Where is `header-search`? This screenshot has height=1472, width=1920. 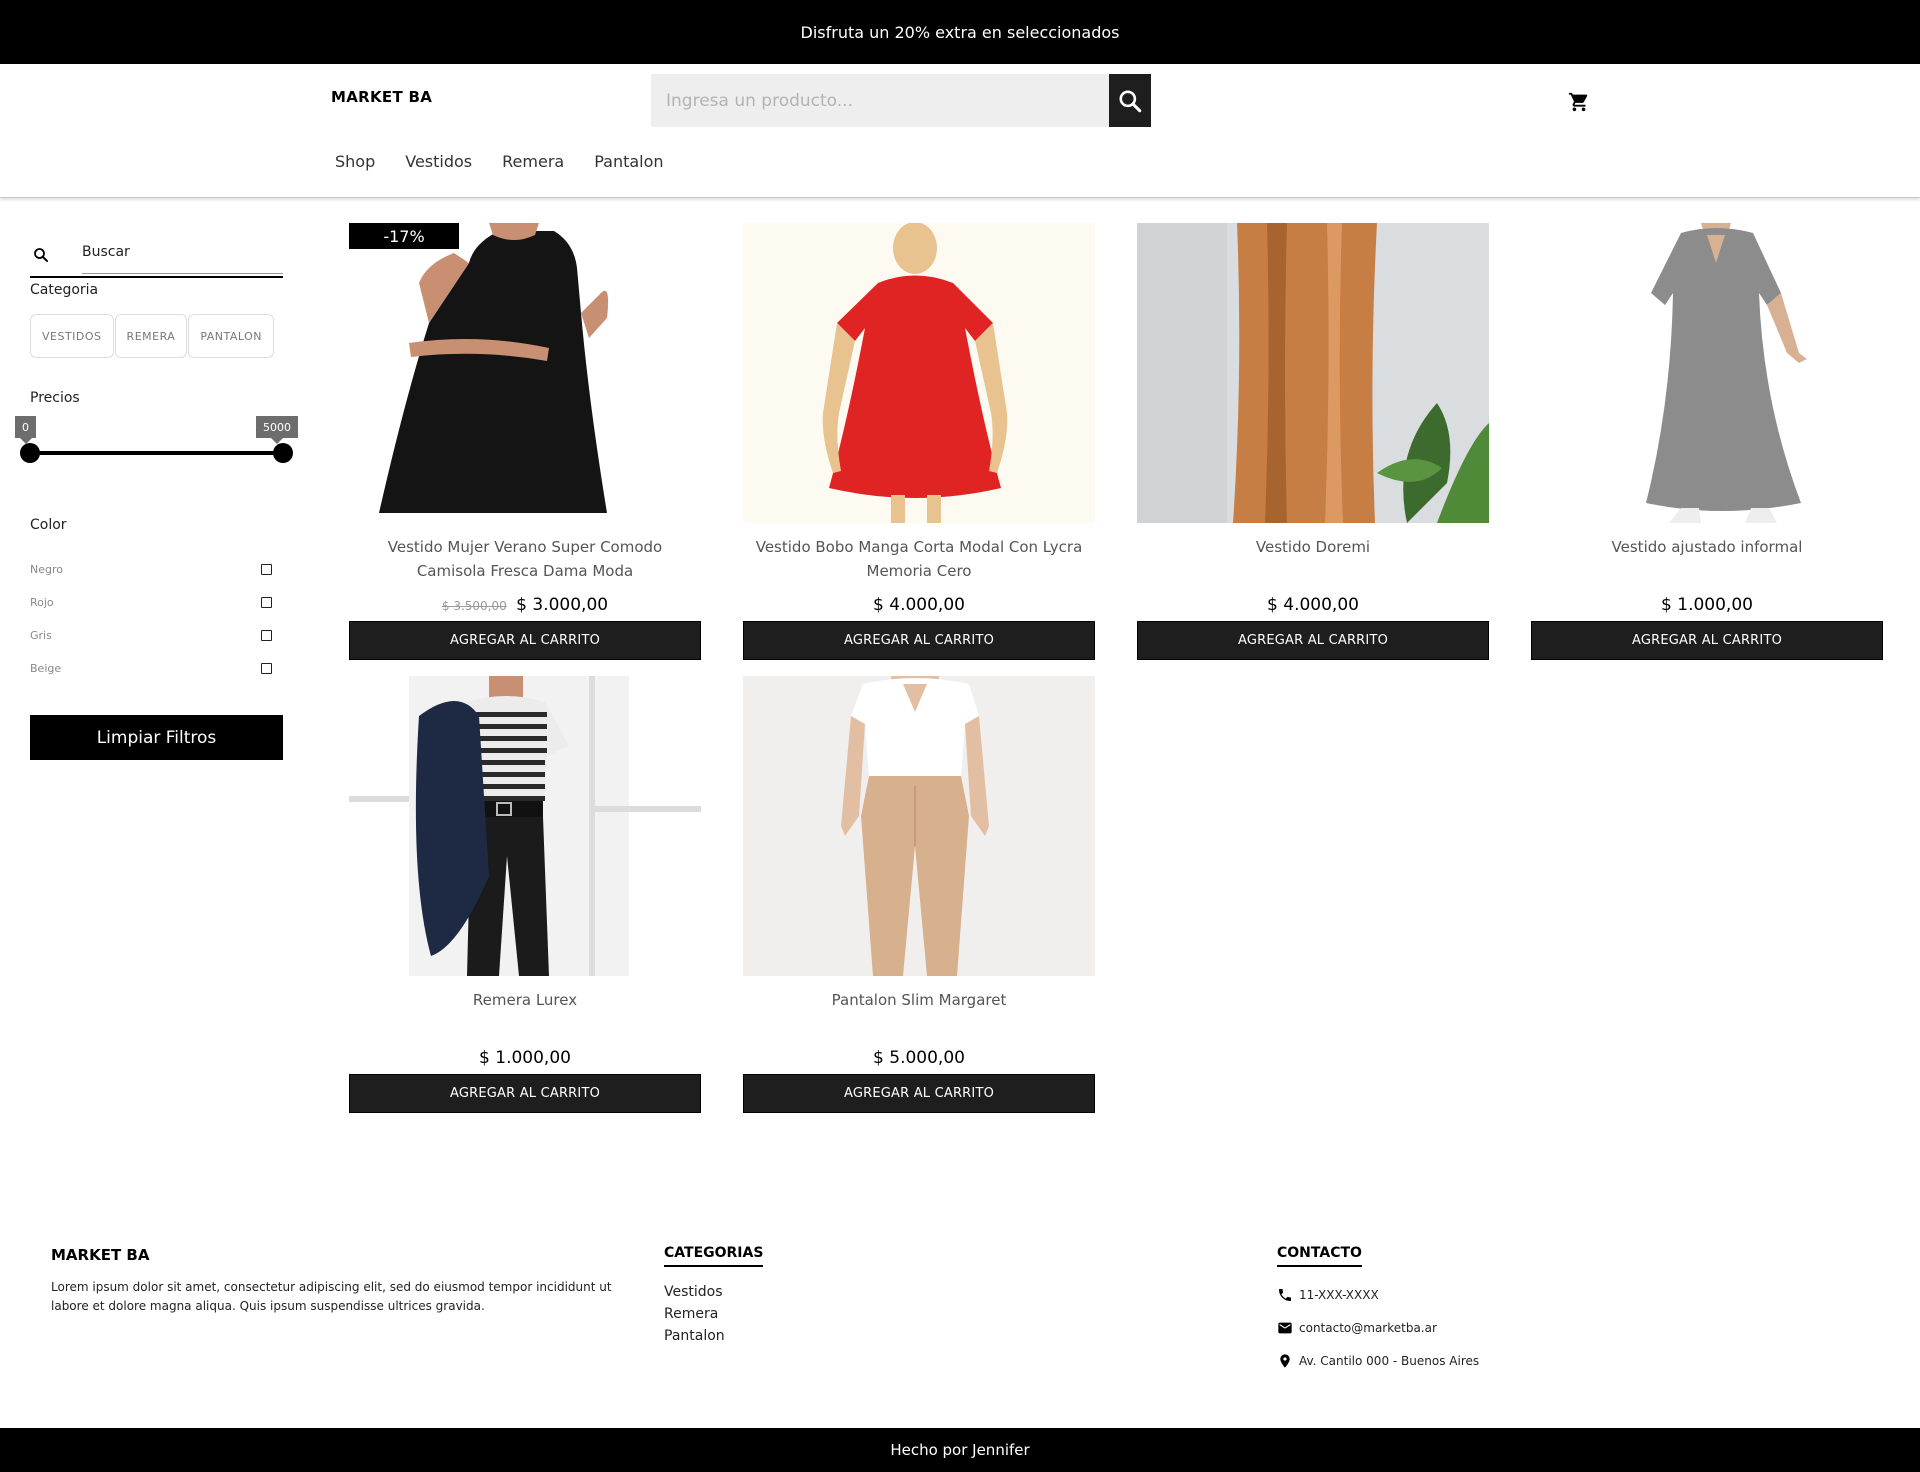 header-search is located at coordinates (901, 100).